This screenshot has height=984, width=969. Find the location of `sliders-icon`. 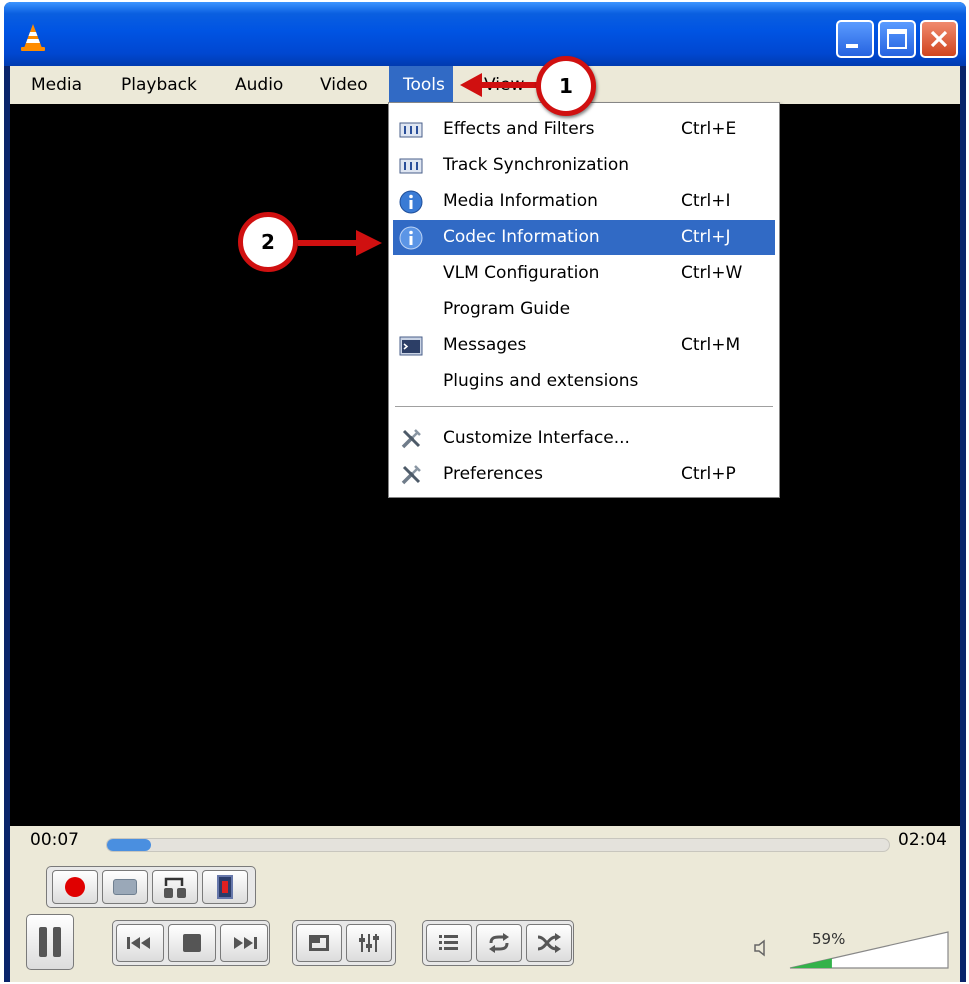

sliders-icon is located at coordinates (369, 943).